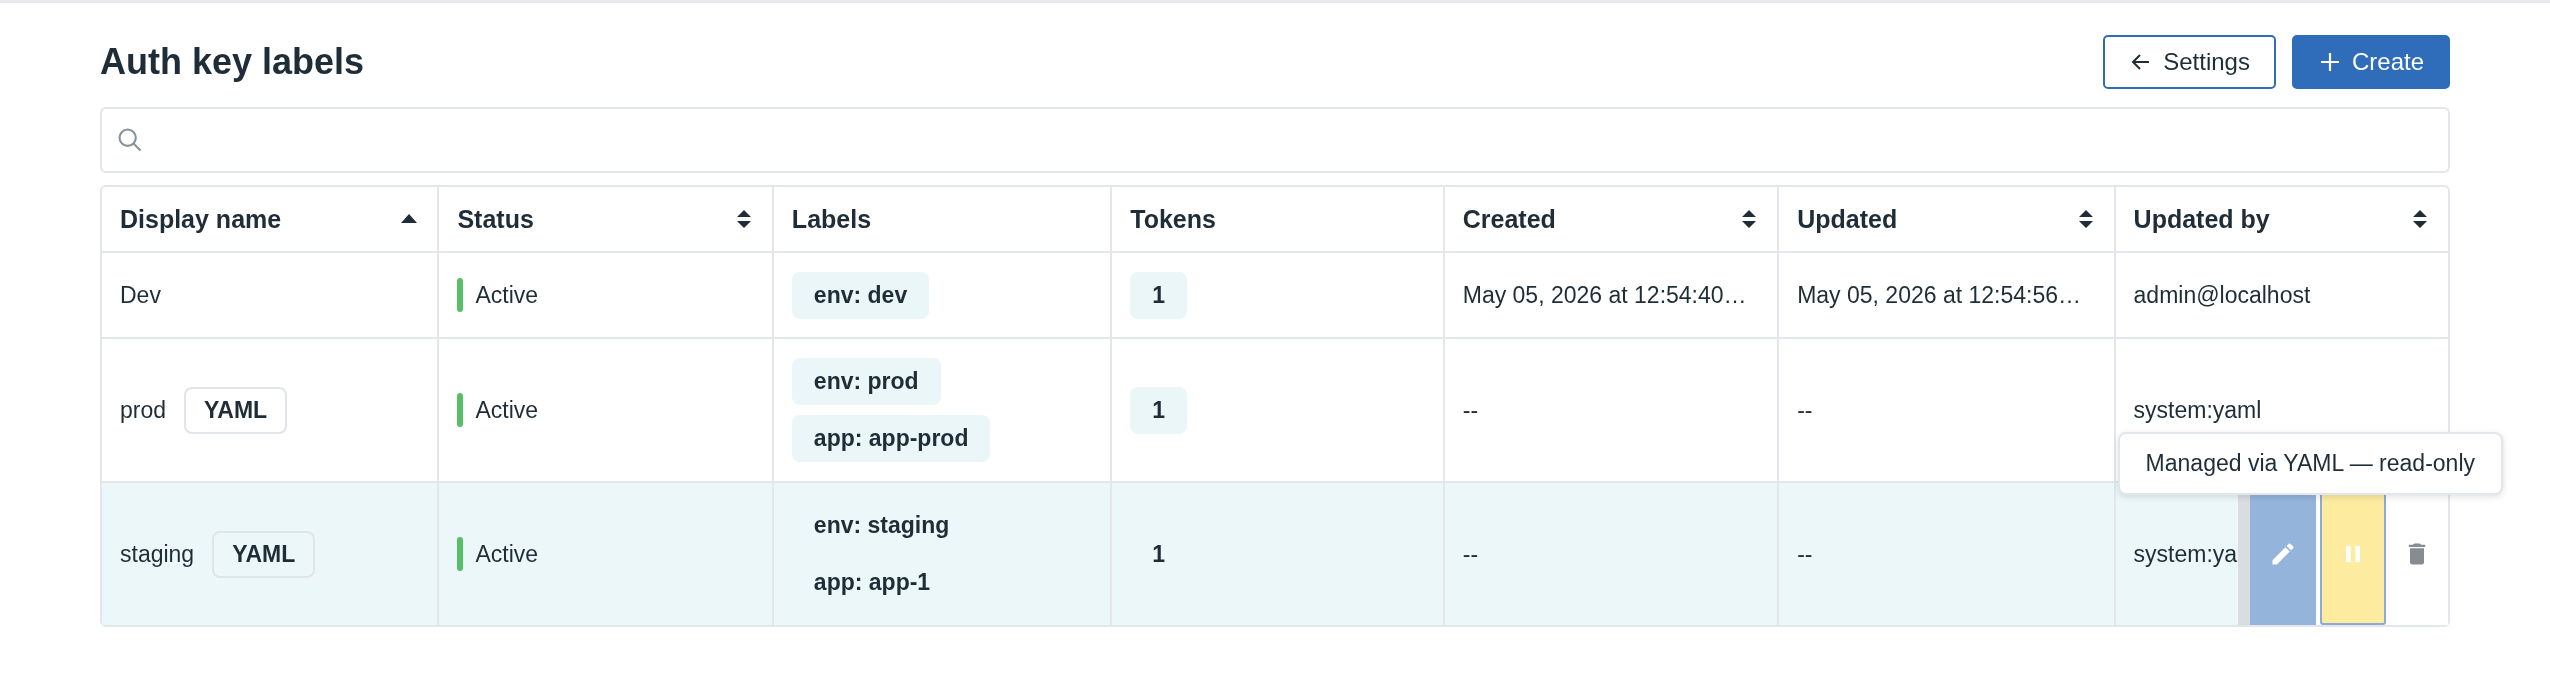 Image resolution: width=2550 pixels, height=678 pixels. I want to click on updated-by: system:yaml, so click(2197, 410).